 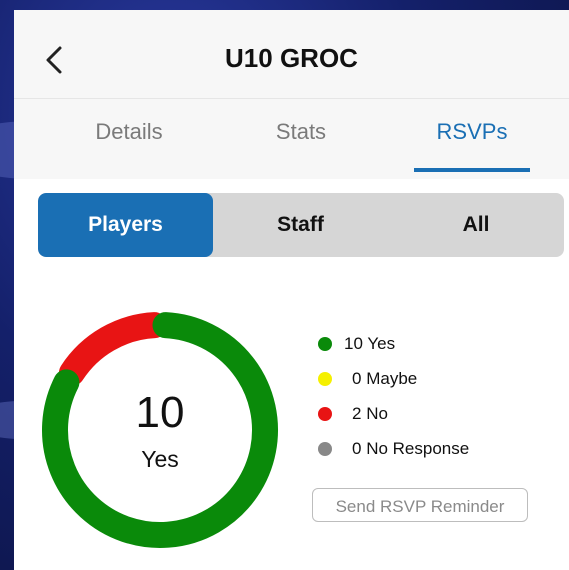 I want to click on page-title: U10 GROC, so click(x=291, y=58).